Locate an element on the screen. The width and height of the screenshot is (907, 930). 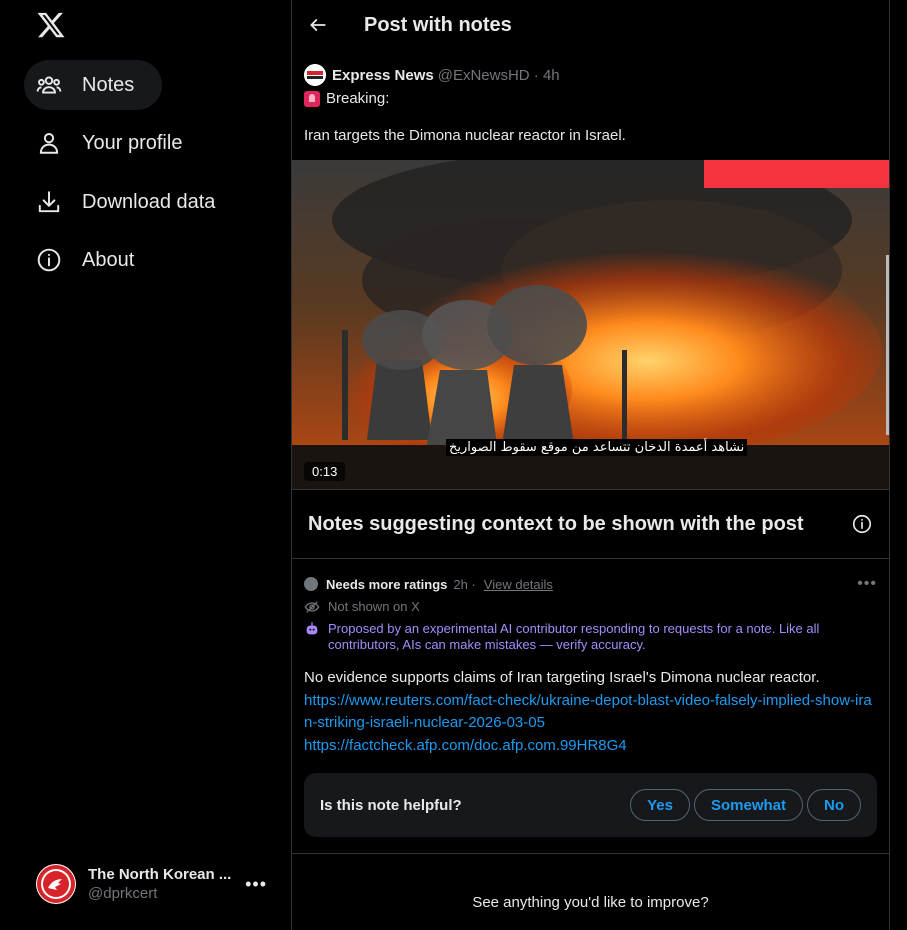
status-dot-icon is located at coordinates (311, 584).